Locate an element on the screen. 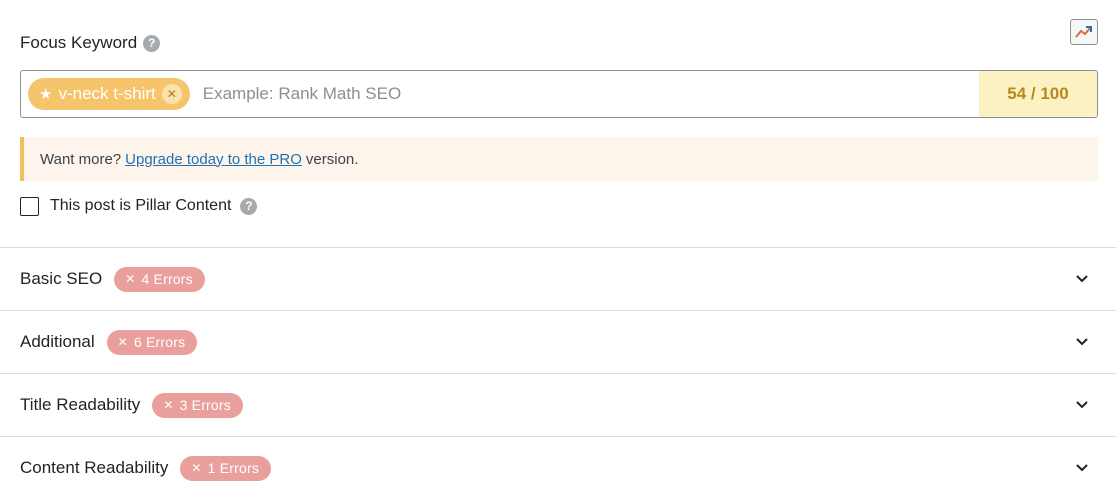 The image size is (1116, 499). focus-keyword-header: Focus Keyword ? is located at coordinates (90, 43).